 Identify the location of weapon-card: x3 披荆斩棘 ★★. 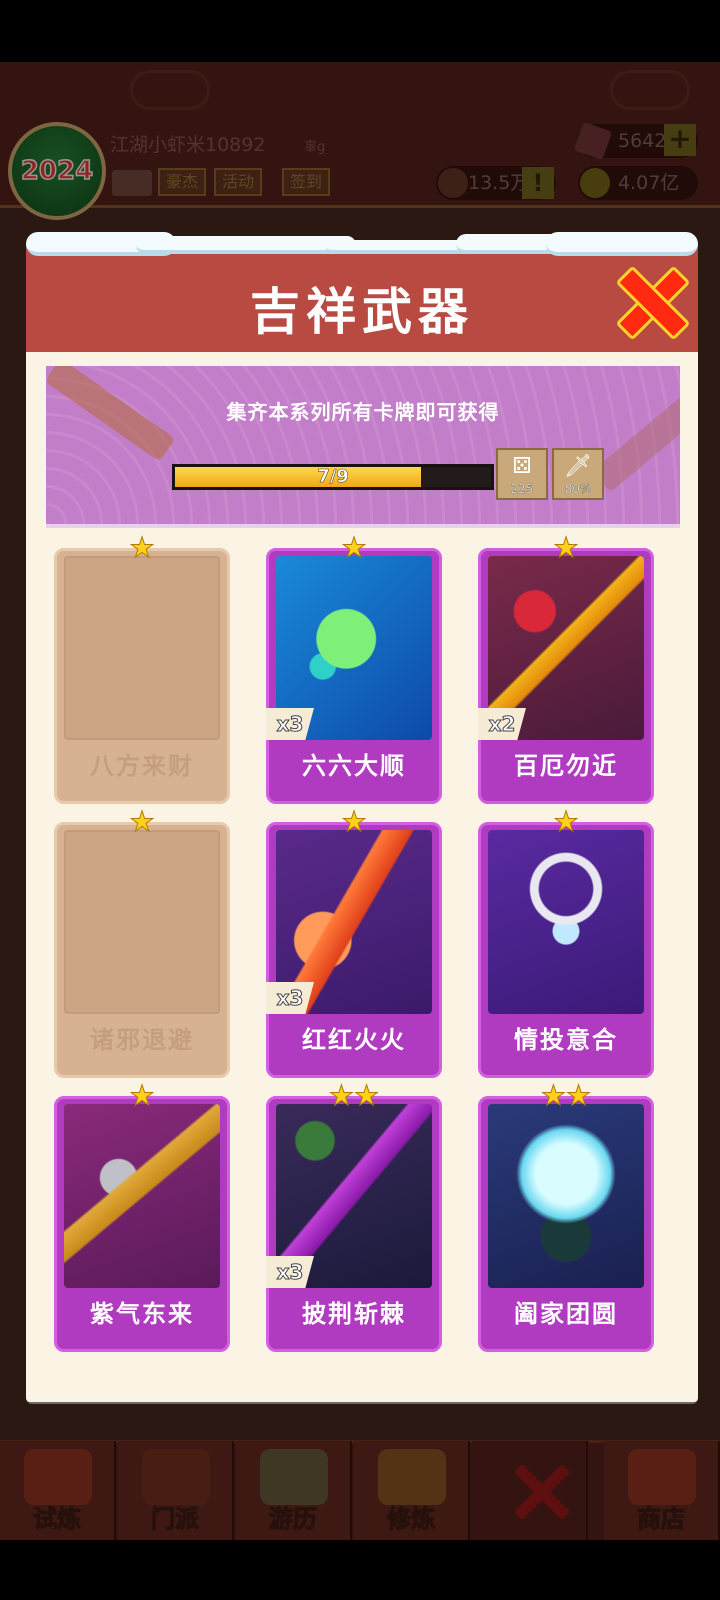
(354, 1216).